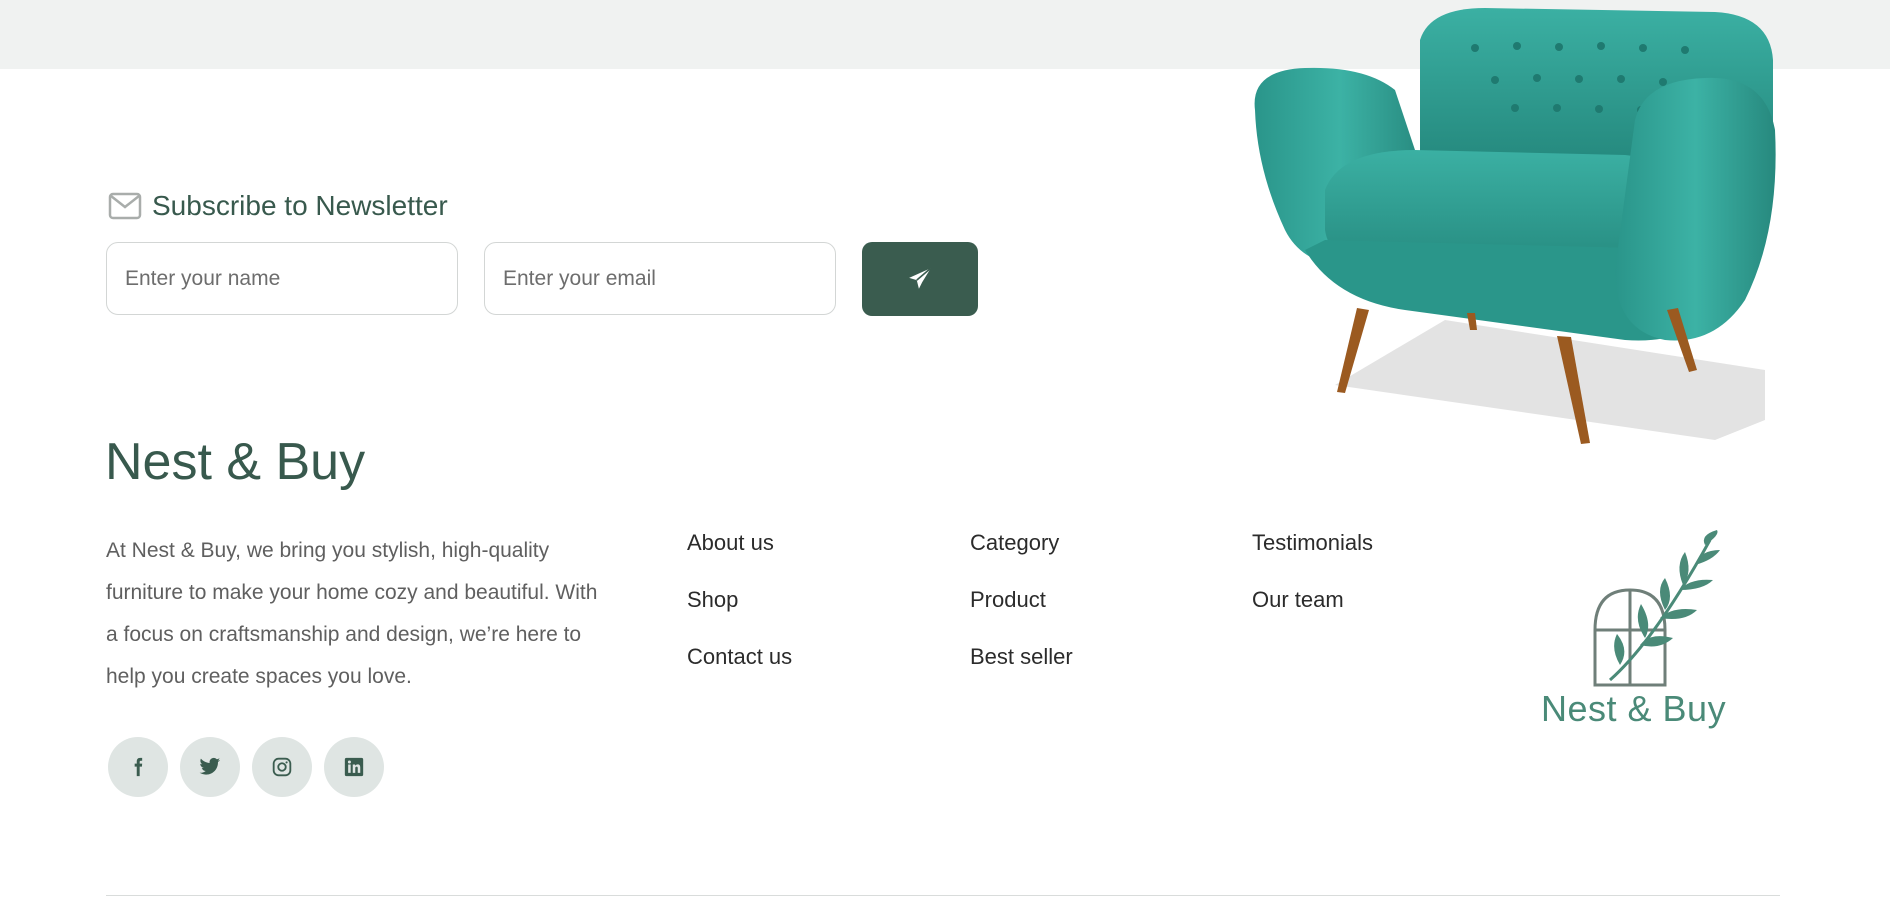 This screenshot has height=907, width=1890. I want to click on footer-links-column-1: About us Shop Contact us, so click(739, 615).